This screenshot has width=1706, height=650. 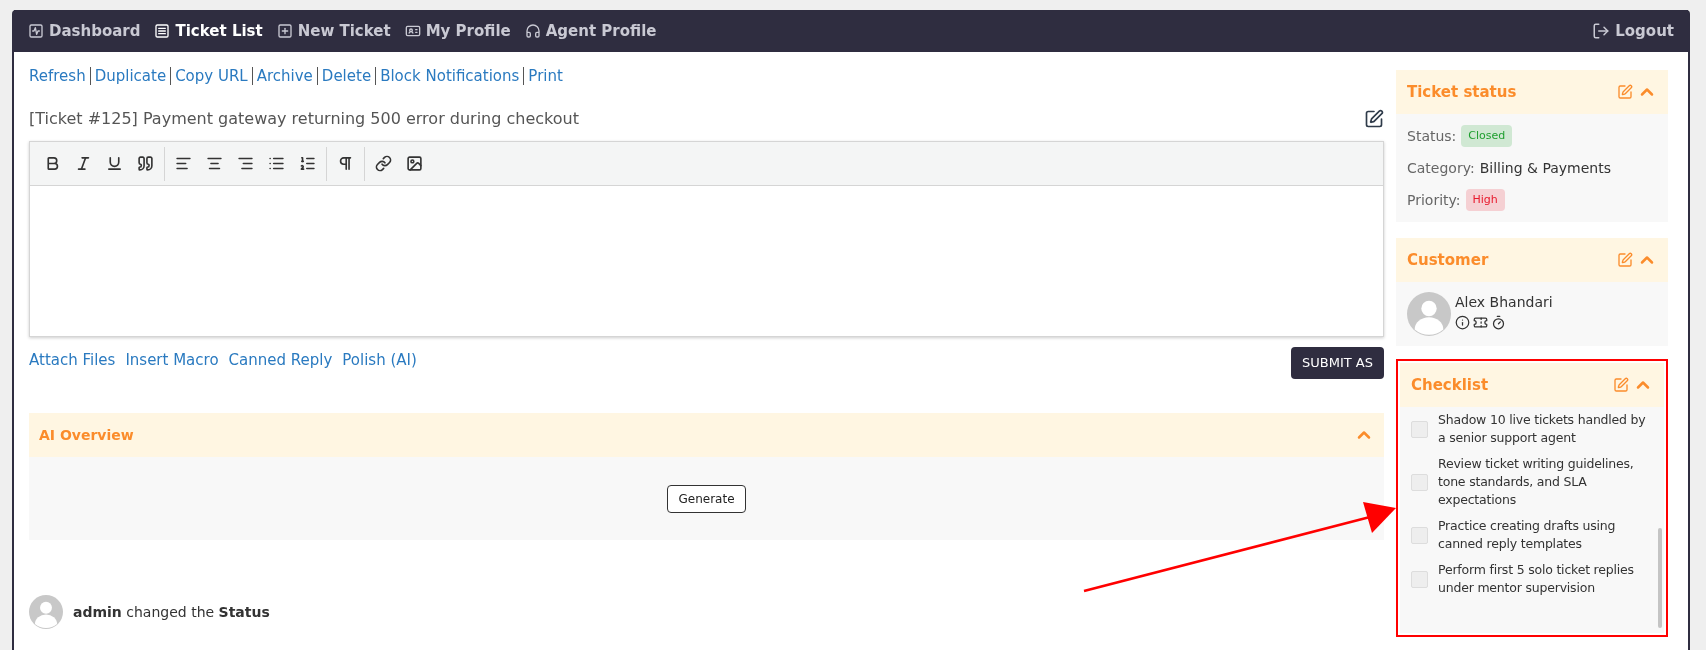 What do you see at coordinates (346, 76) in the screenshot?
I see `action-link: Delete` at bounding box center [346, 76].